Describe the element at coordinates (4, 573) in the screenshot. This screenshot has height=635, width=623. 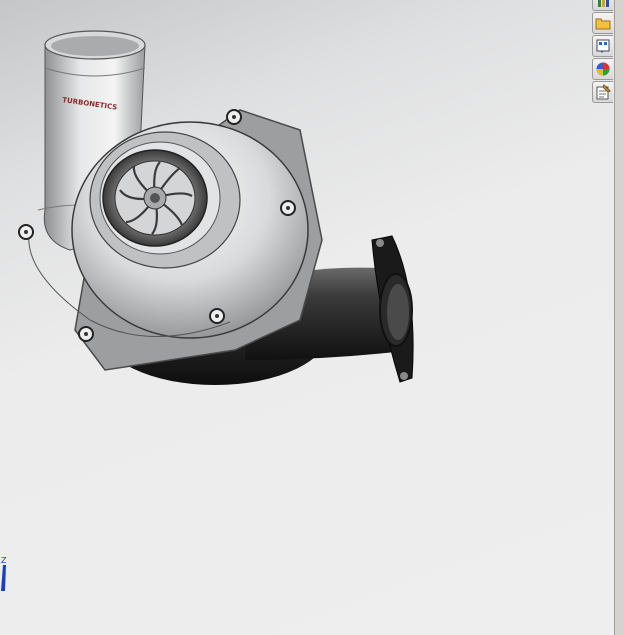
I see `coordinate-triad: Z` at that location.